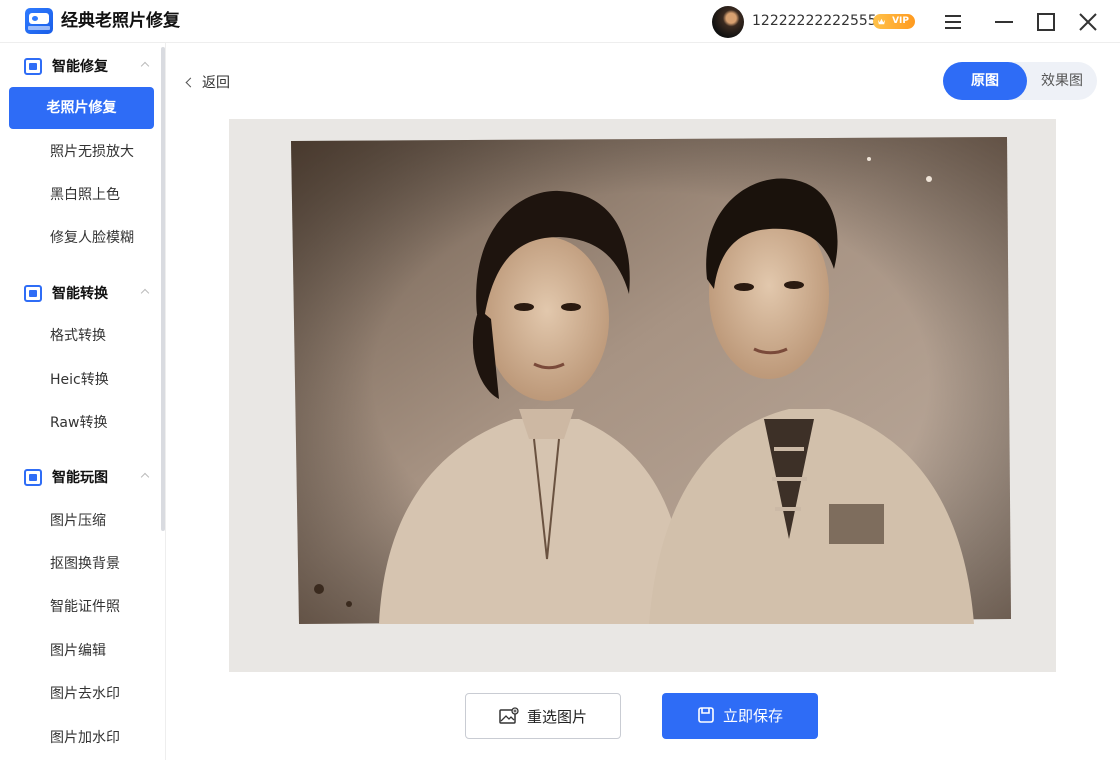 Image resolution: width=1120 pixels, height=760 pixels. I want to click on tab-original: 原图, so click(985, 81).